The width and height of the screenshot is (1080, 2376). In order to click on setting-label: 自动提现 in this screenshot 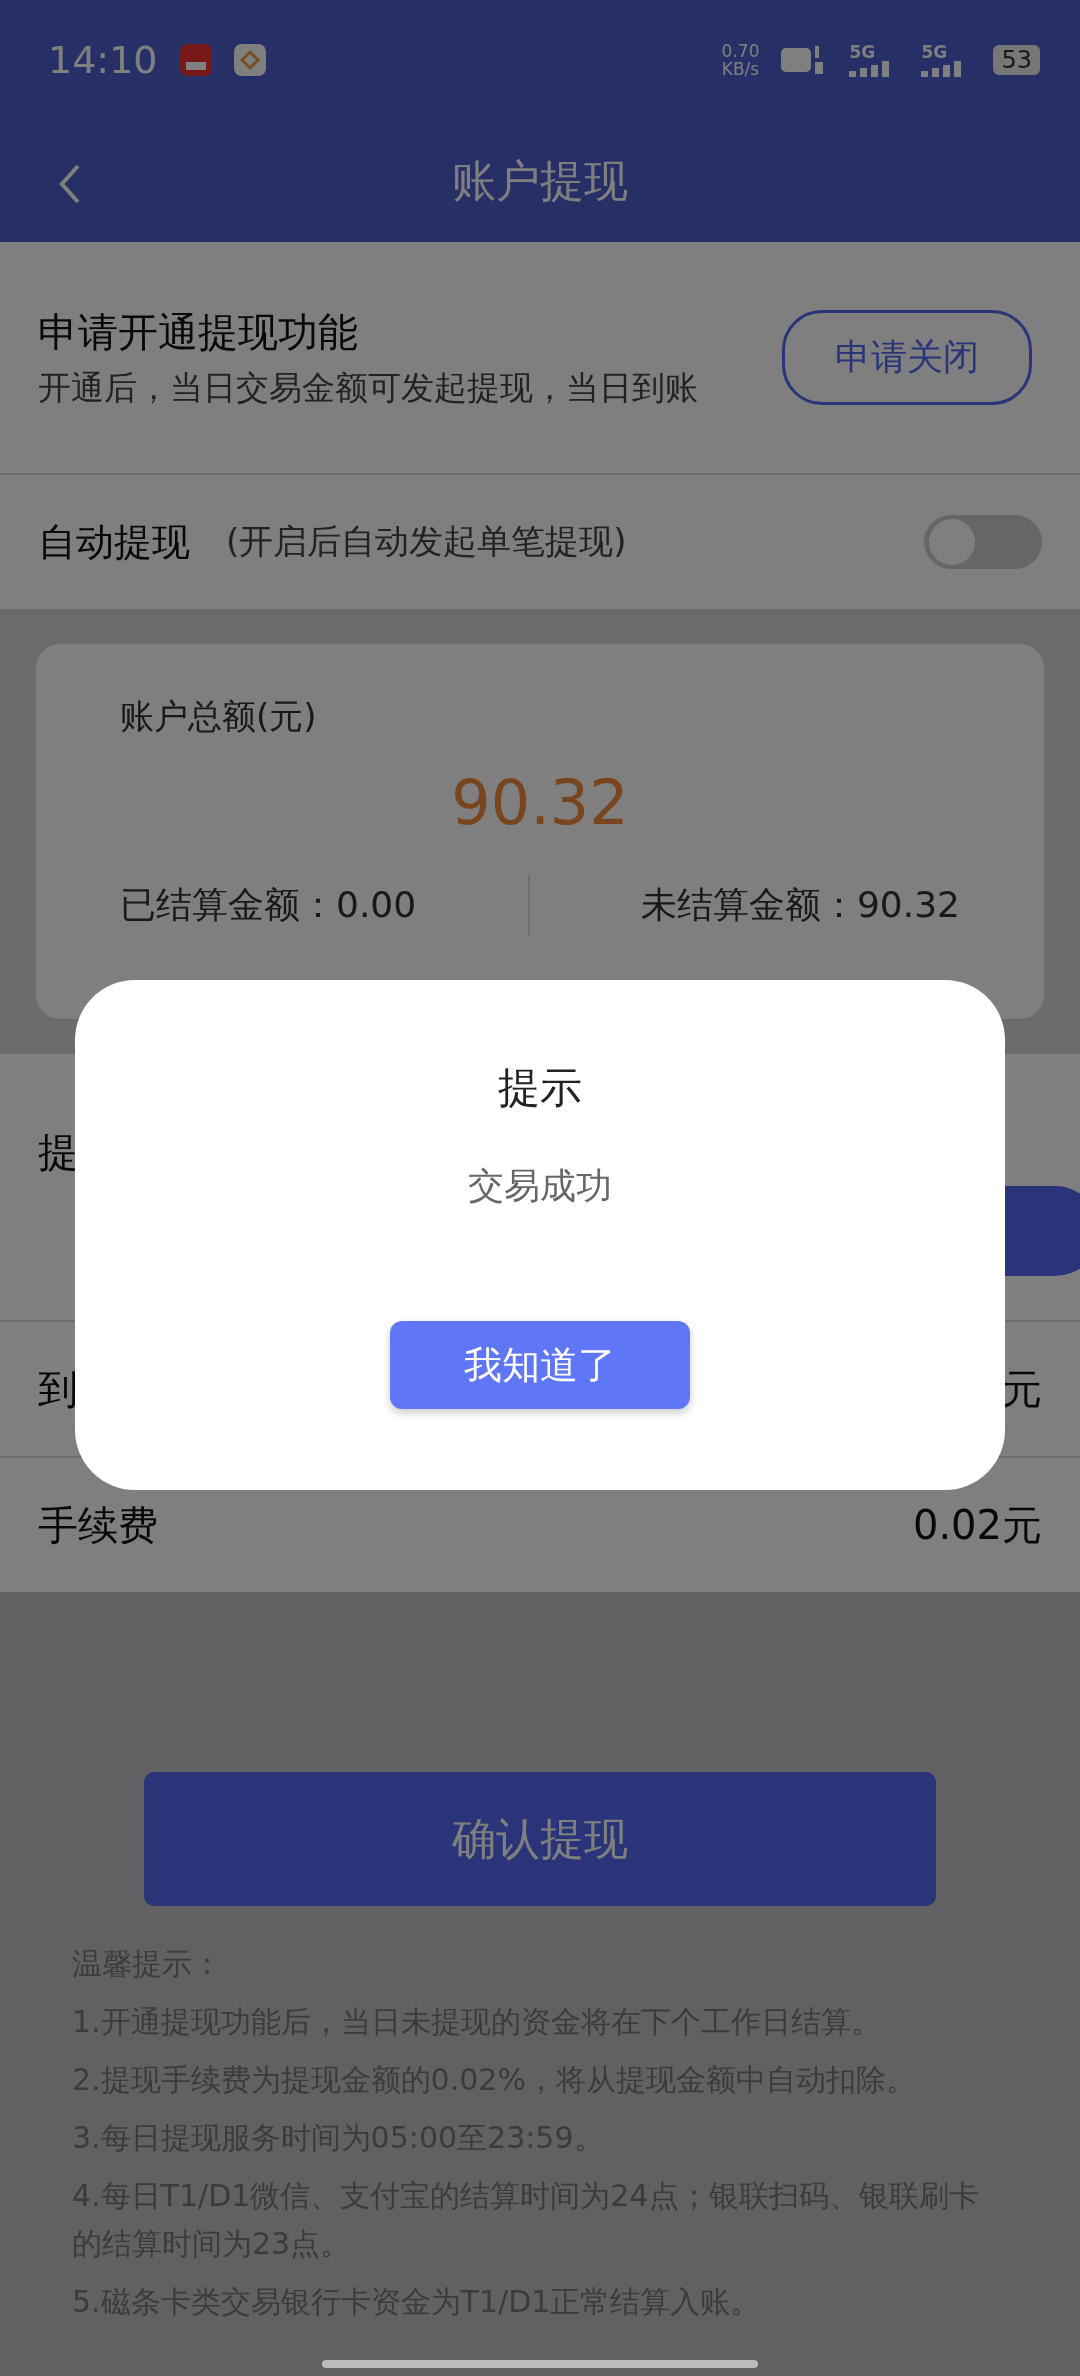, I will do `click(114, 542)`.